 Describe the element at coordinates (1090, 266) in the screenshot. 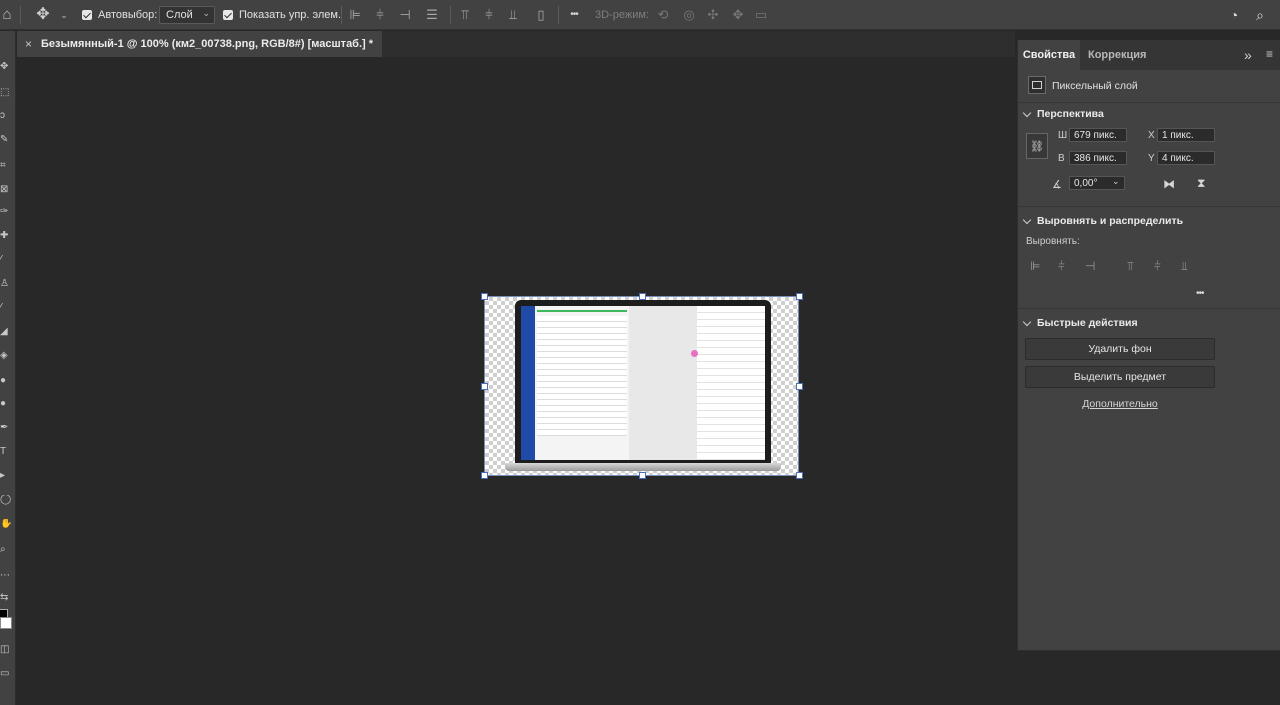

I see `align-right-edges-icon: ⊣` at that location.